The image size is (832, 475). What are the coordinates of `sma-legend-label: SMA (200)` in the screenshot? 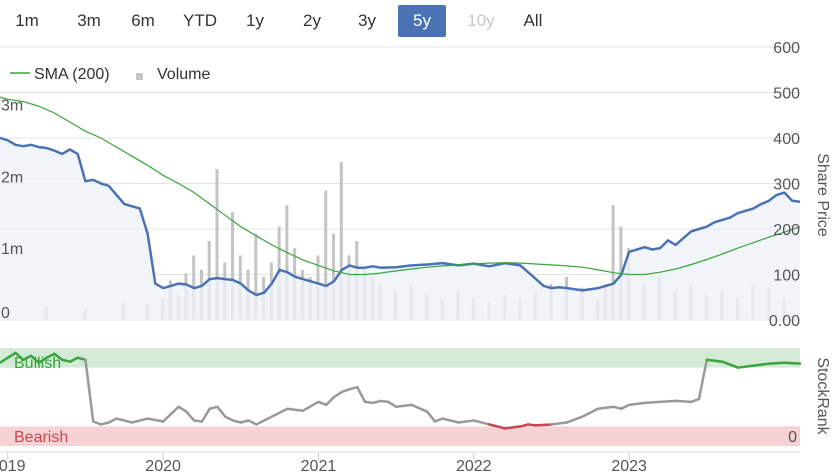 It's located at (72, 74).